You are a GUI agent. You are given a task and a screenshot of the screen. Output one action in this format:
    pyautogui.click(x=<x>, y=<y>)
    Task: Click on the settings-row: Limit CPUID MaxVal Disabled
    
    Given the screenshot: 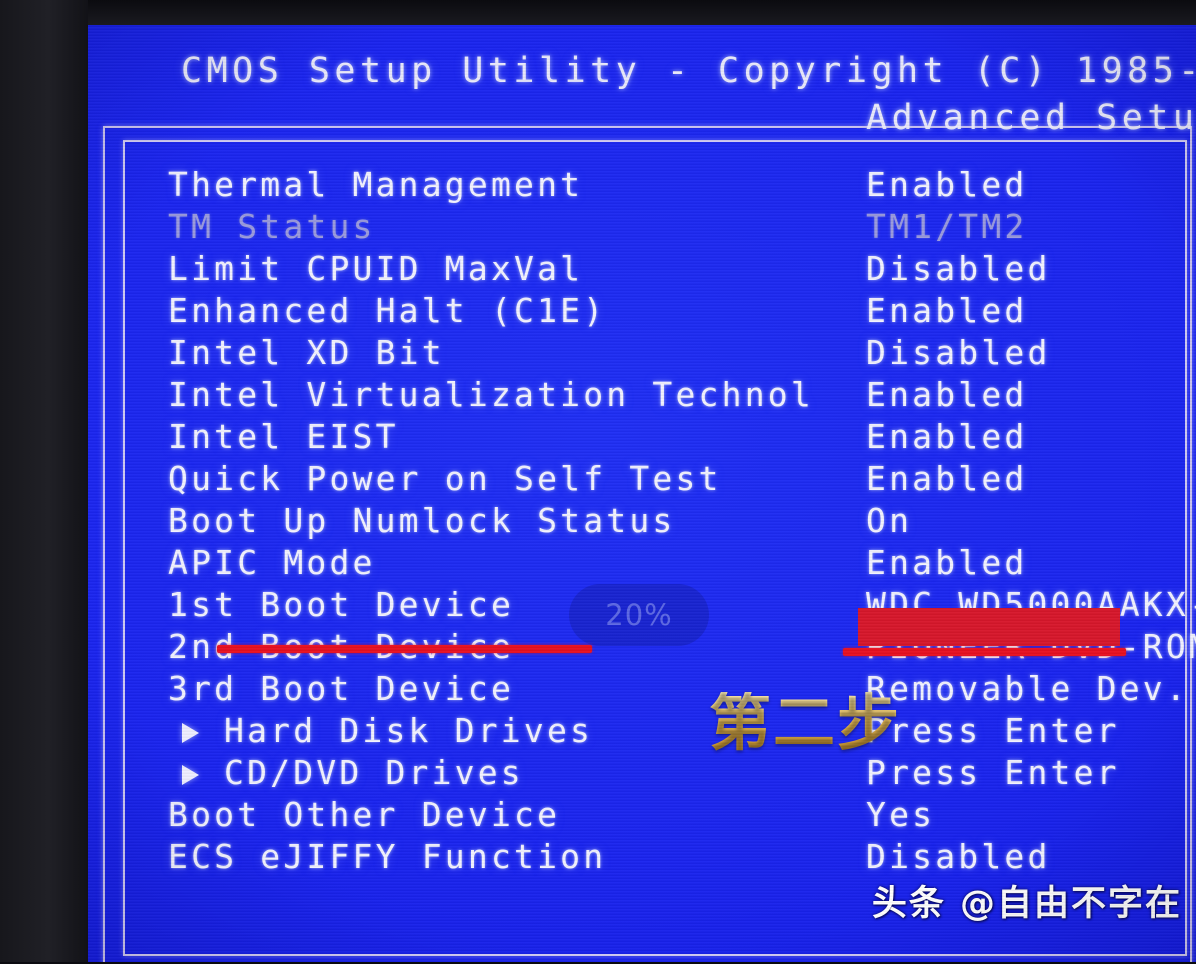 What is the action you would take?
    pyautogui.click(x=641, y=269)
    